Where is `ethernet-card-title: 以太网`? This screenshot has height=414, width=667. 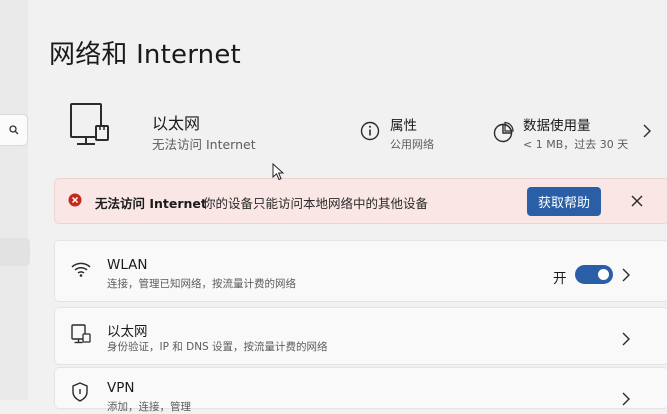
ethernet-card-title: 以太网 is located at coordinates (127, 332).